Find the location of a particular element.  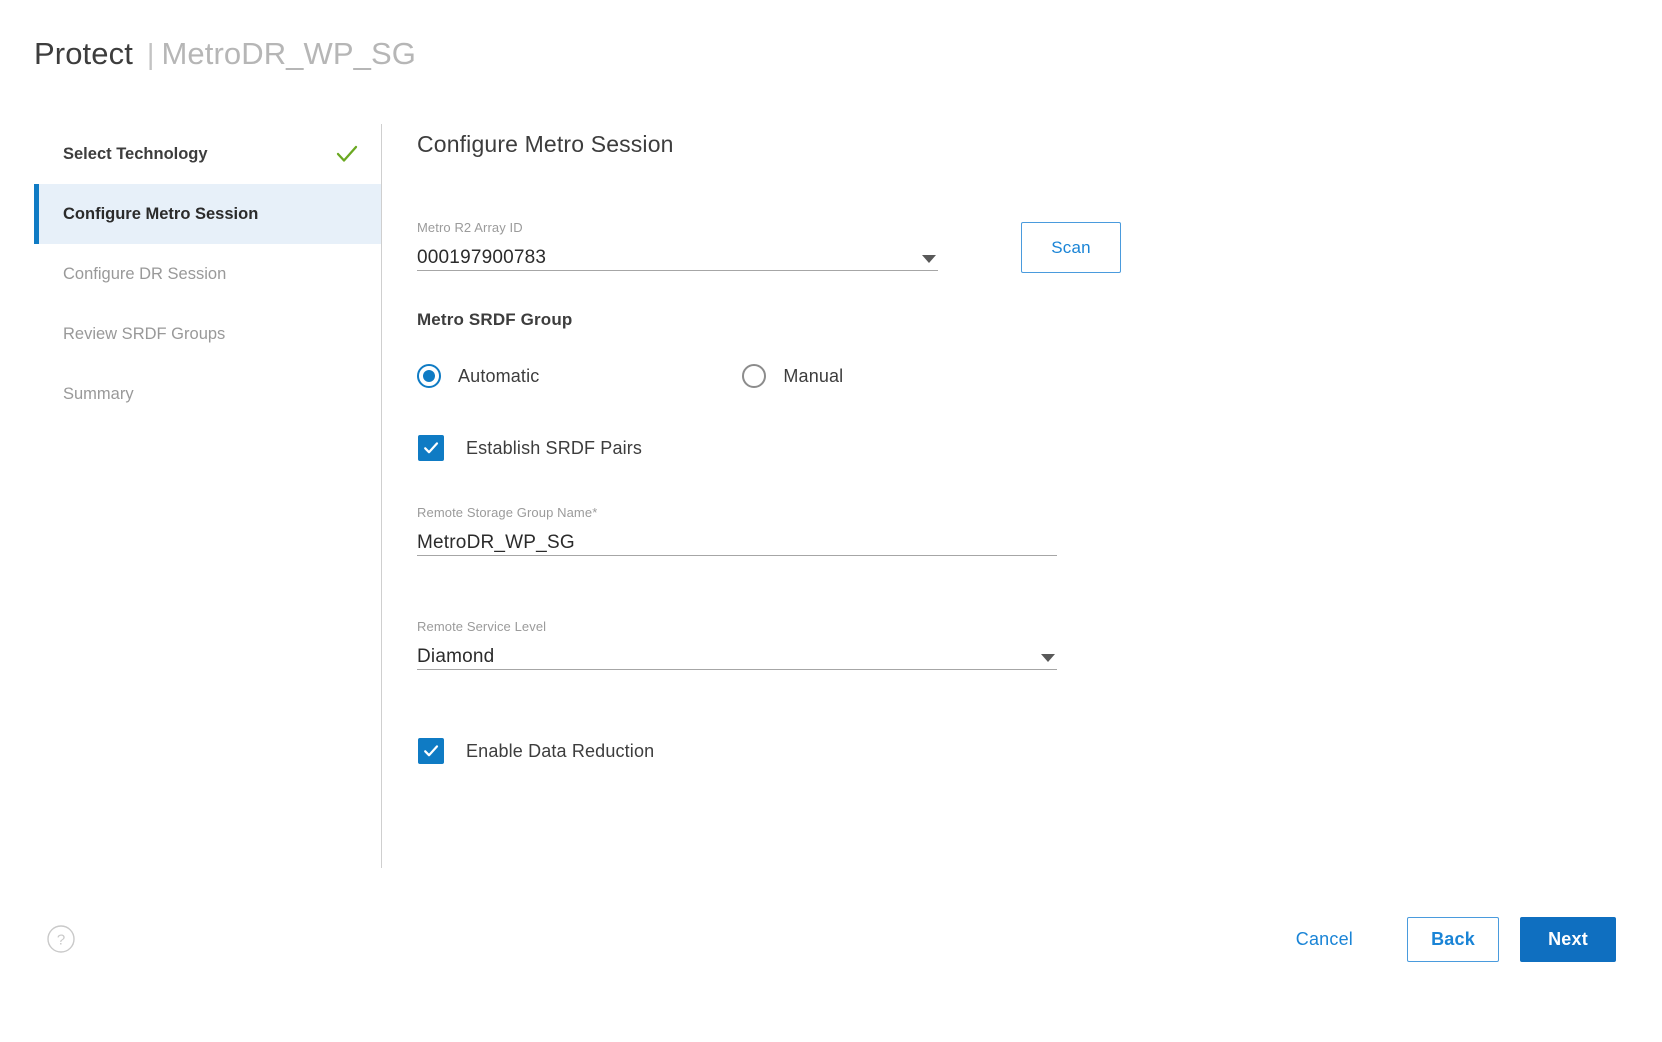

page-title-subject: MetroDR_WP_SG is located at coordinates (288, 53).